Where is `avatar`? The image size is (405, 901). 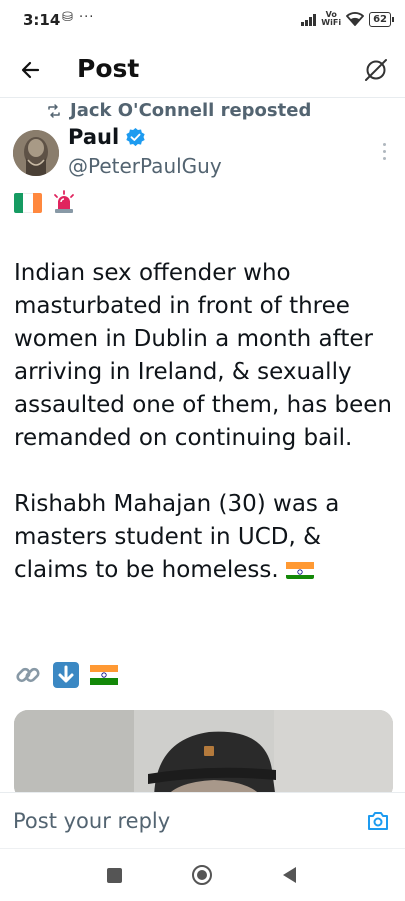 avatar is located at coordinates (36, 153).